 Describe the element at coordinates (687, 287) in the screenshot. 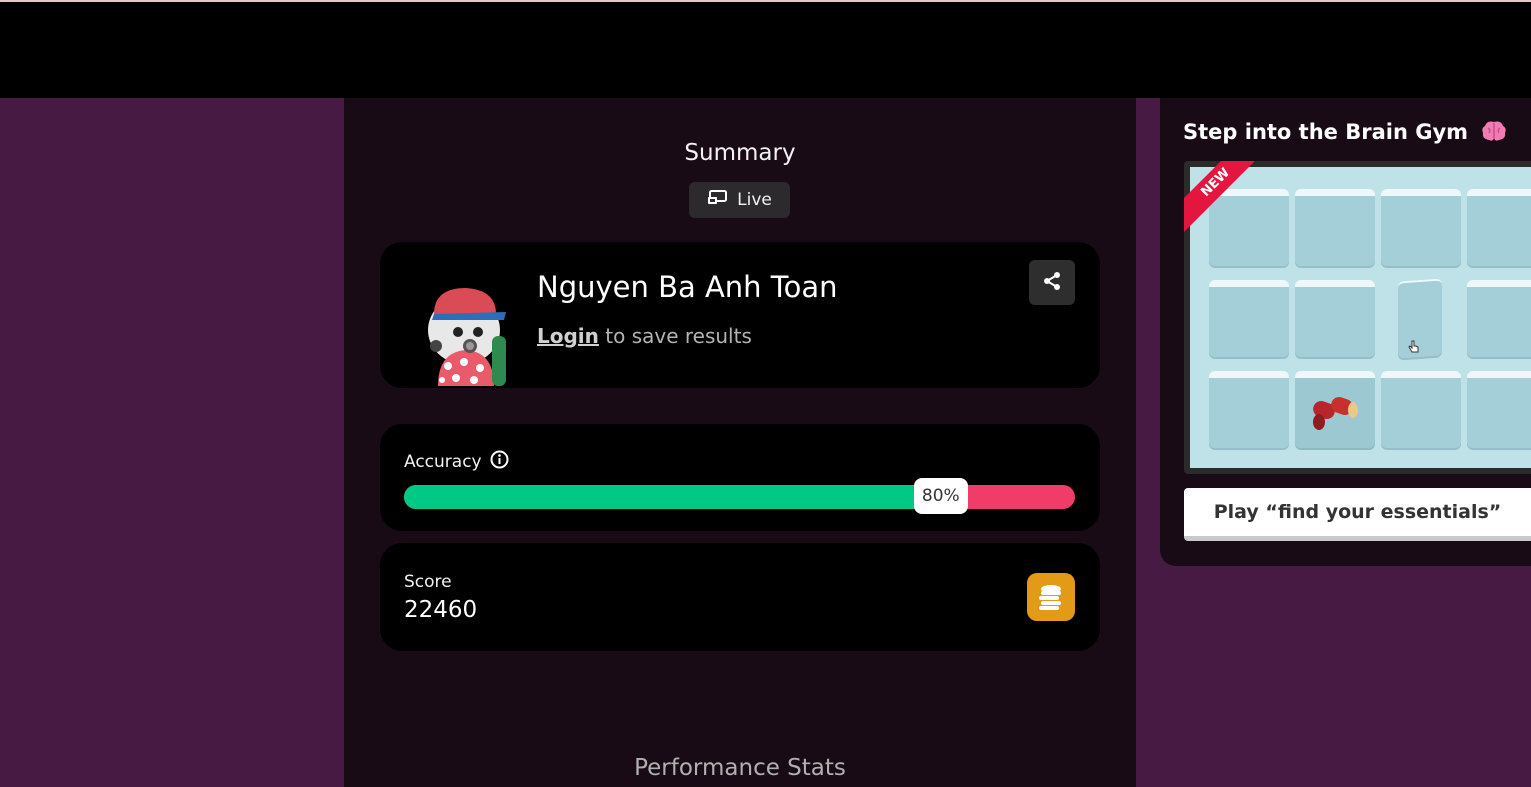

I see `player-name: Nguyen Ba Anh Toan` at that location.